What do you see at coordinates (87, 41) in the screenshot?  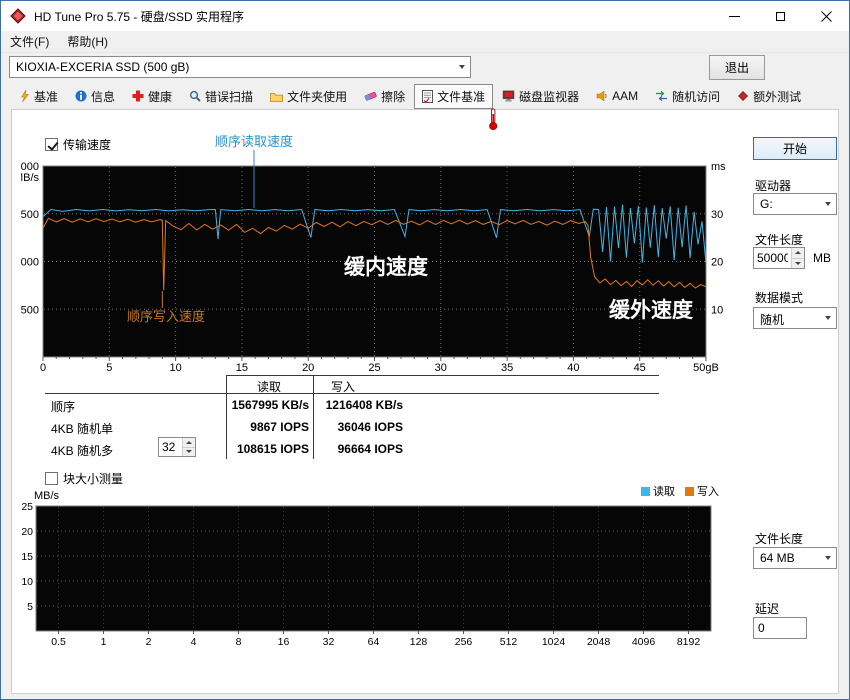 I see `menu-help: 帮助(H)` at bounding box center [87, 41].